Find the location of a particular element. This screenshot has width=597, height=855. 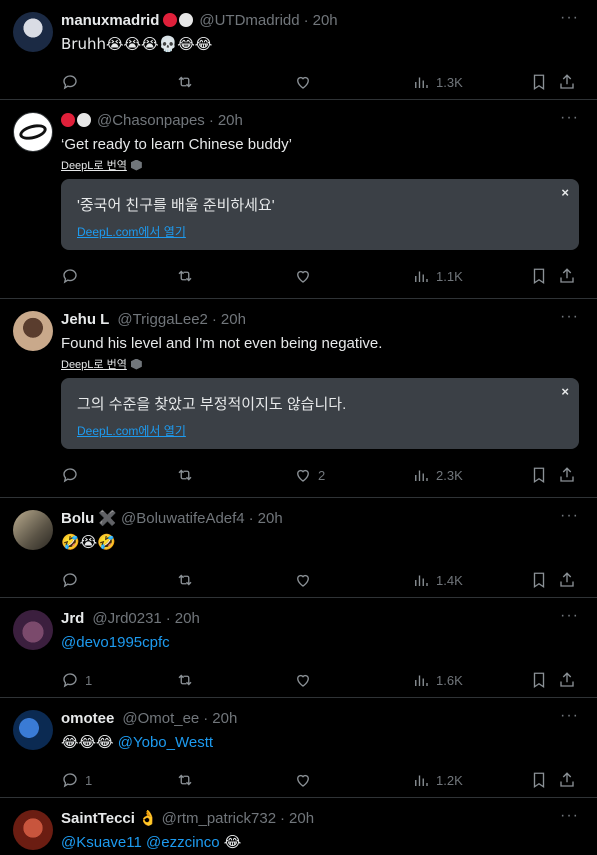

views-icon is located at coordinates (421, 82).